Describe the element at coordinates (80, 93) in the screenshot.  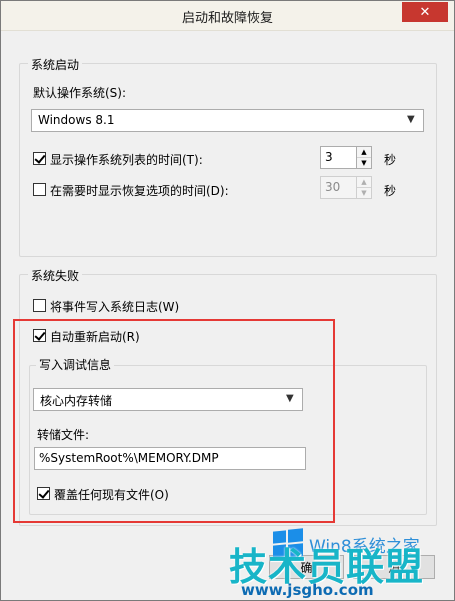
I see `default-os-label: 默认操作系统(S):` at that location.